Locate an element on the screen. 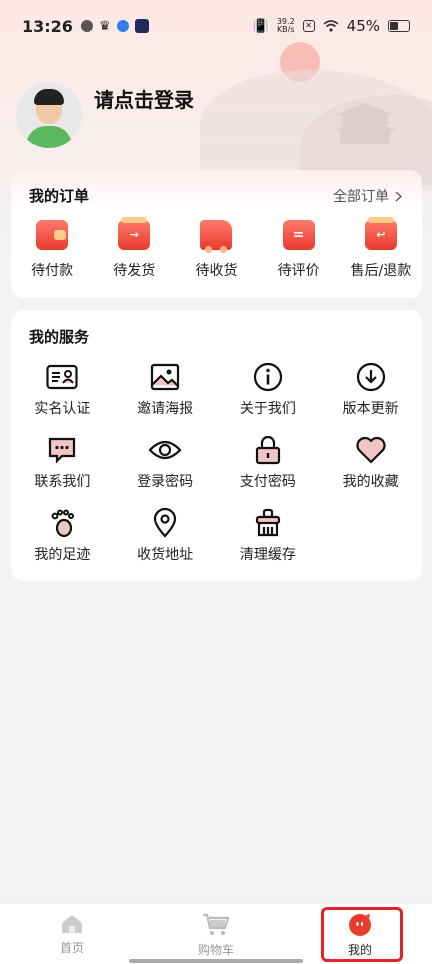  service-item-real-name: 实名认证 is located at coordinates (62, 398).